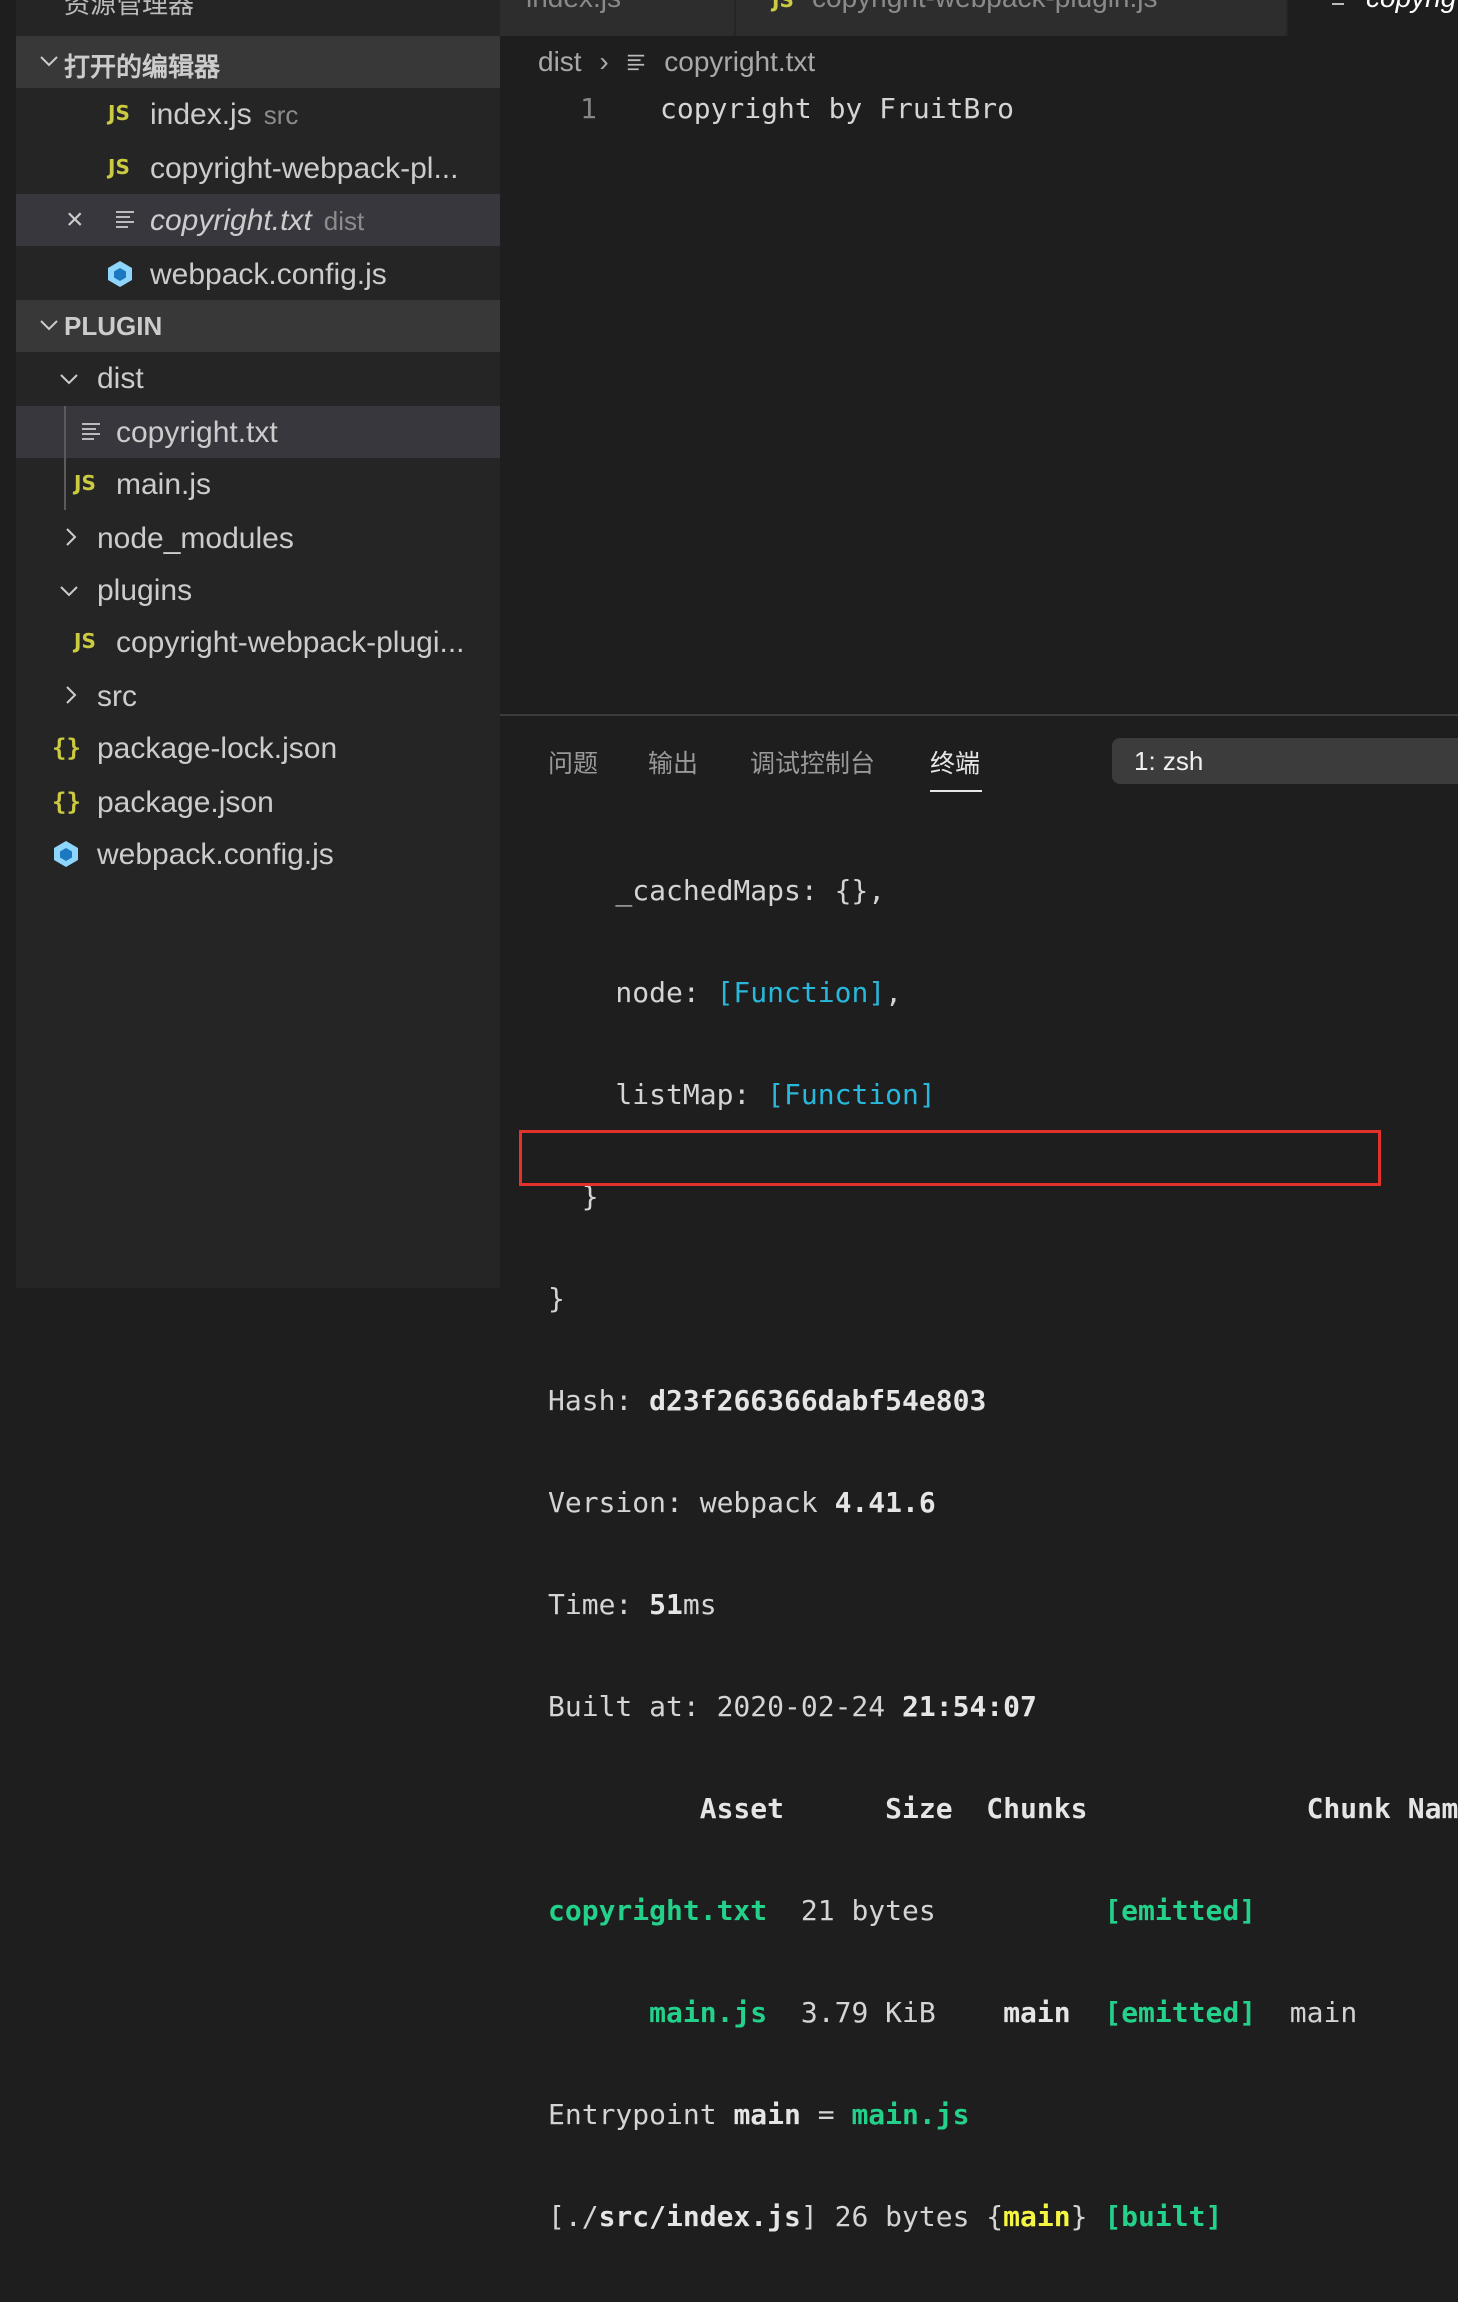 The height and width of the screenshot is (2302, 1458). What do you see at coordinates (717, 890) in the screenshot?
I see `terminal-line: _cachedMaps: {},` at bounding box center [717, 890].